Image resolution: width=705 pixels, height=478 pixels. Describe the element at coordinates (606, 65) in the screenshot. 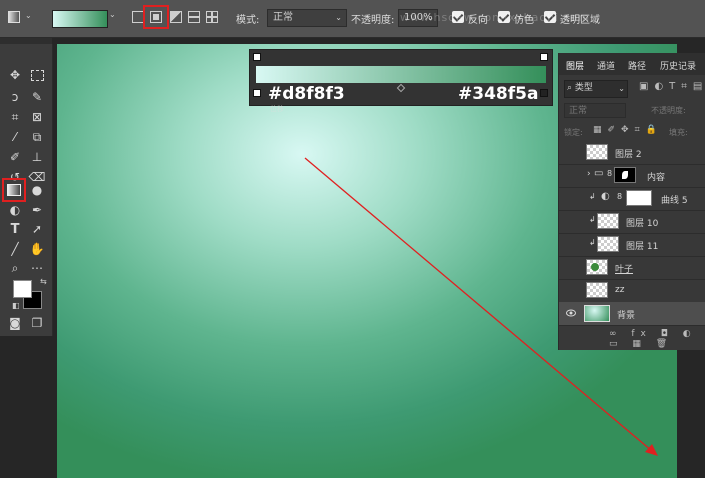

I see `tab-channels: 通道` at that location.